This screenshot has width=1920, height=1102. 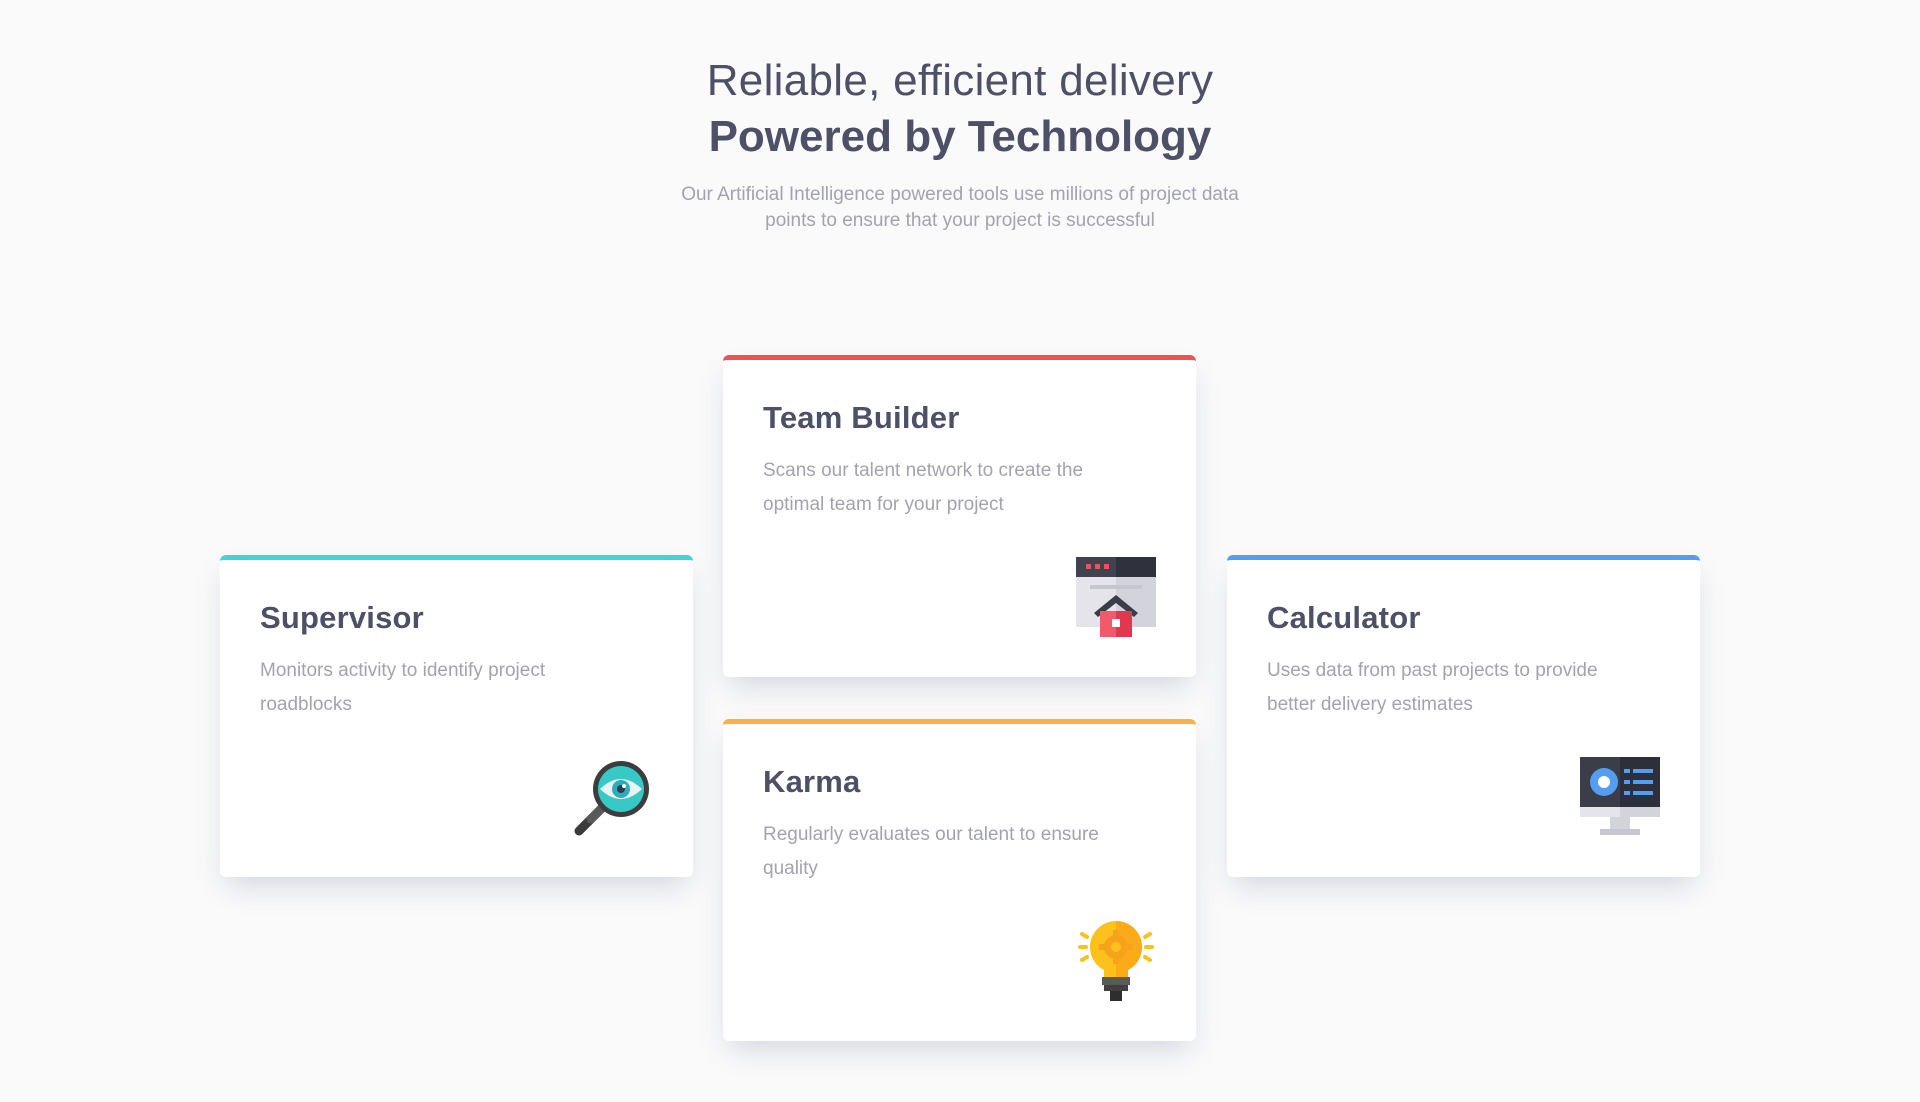 I want to click on headline-bold: Powered by Technology, so click(x=960, y=136).